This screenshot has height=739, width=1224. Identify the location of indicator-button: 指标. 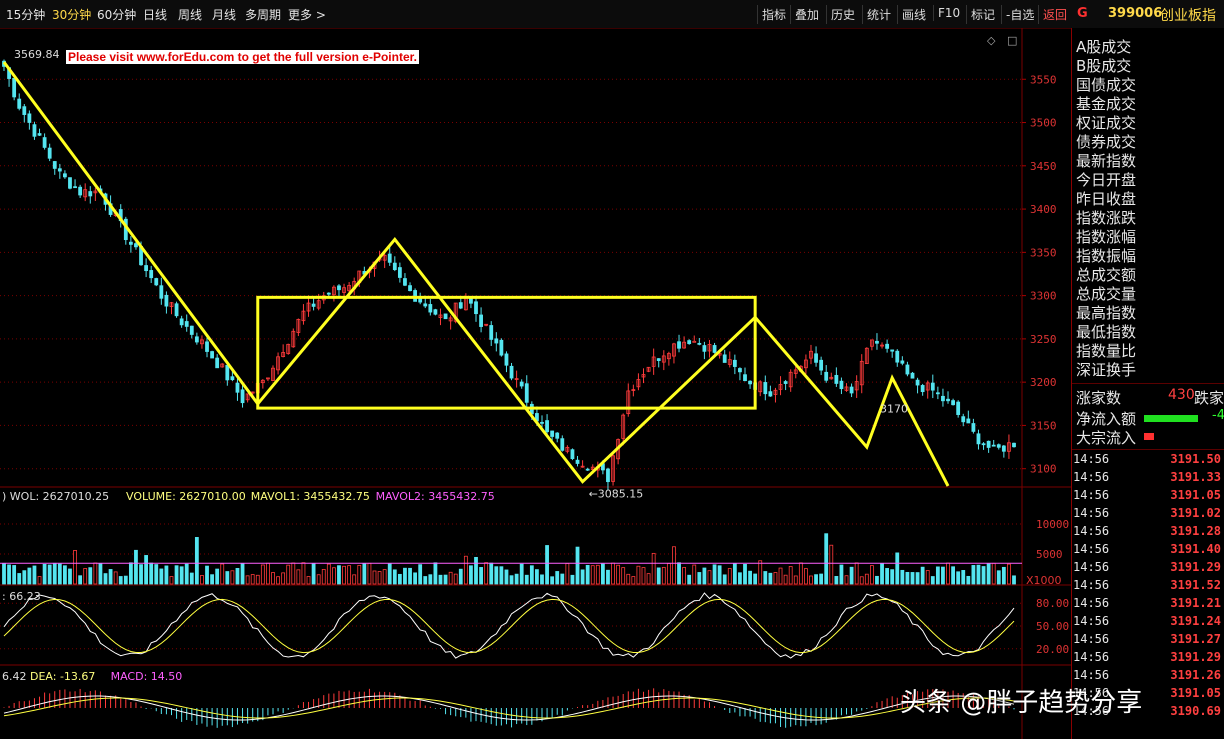
(773, 14).